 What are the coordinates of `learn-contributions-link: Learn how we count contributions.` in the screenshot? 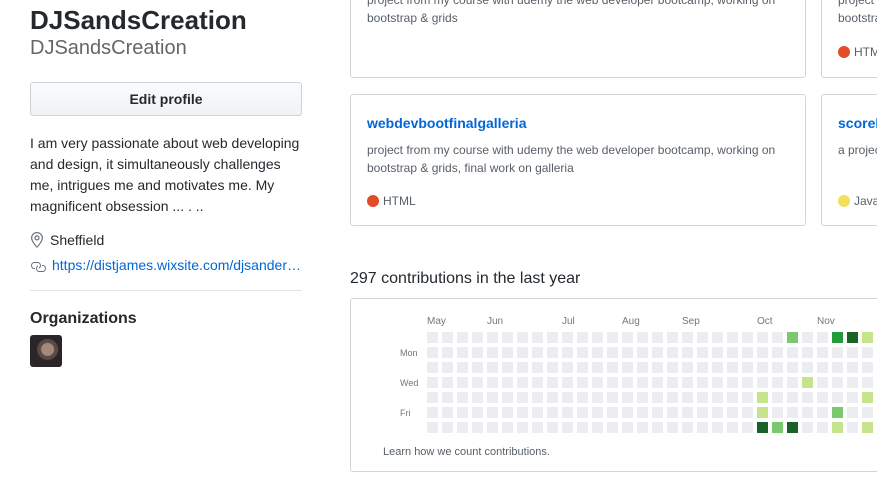 It's located at (466, 452).